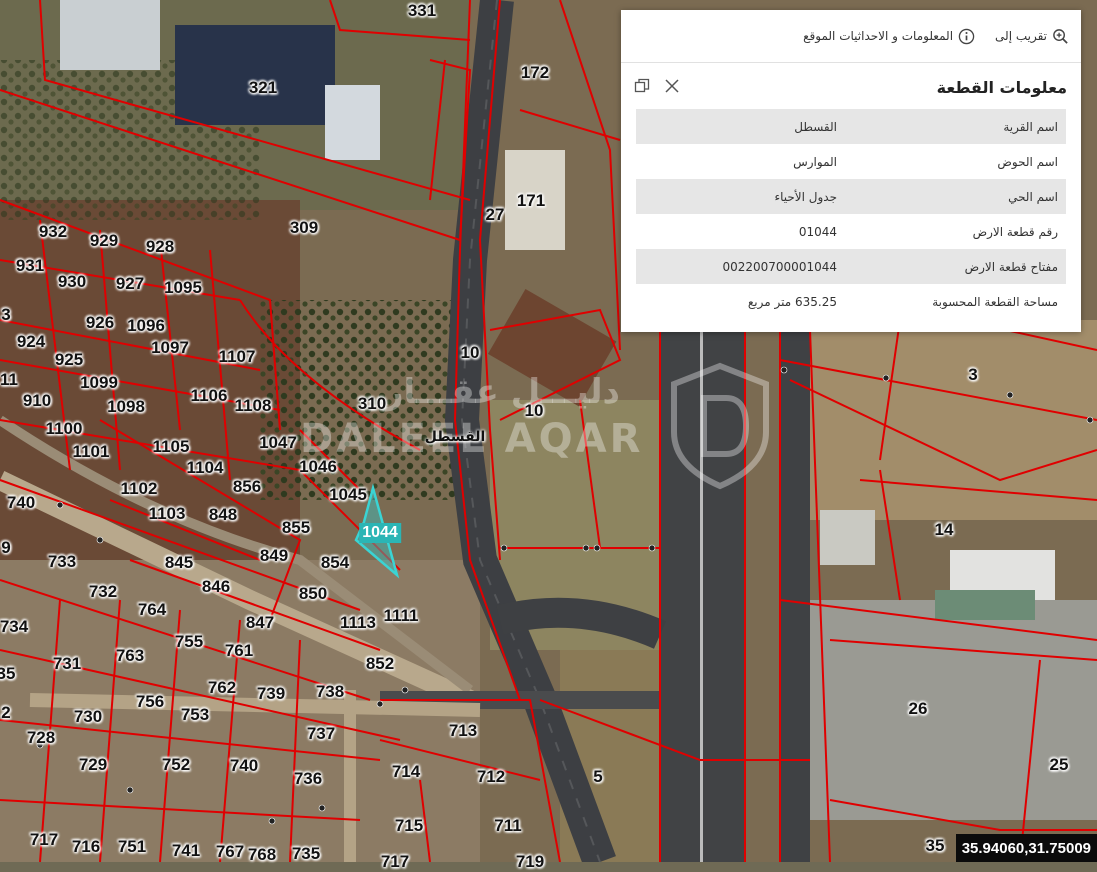 This screenshot has height=872, width=1097. I want to click on parcel-label: 926, so click(100, 323).